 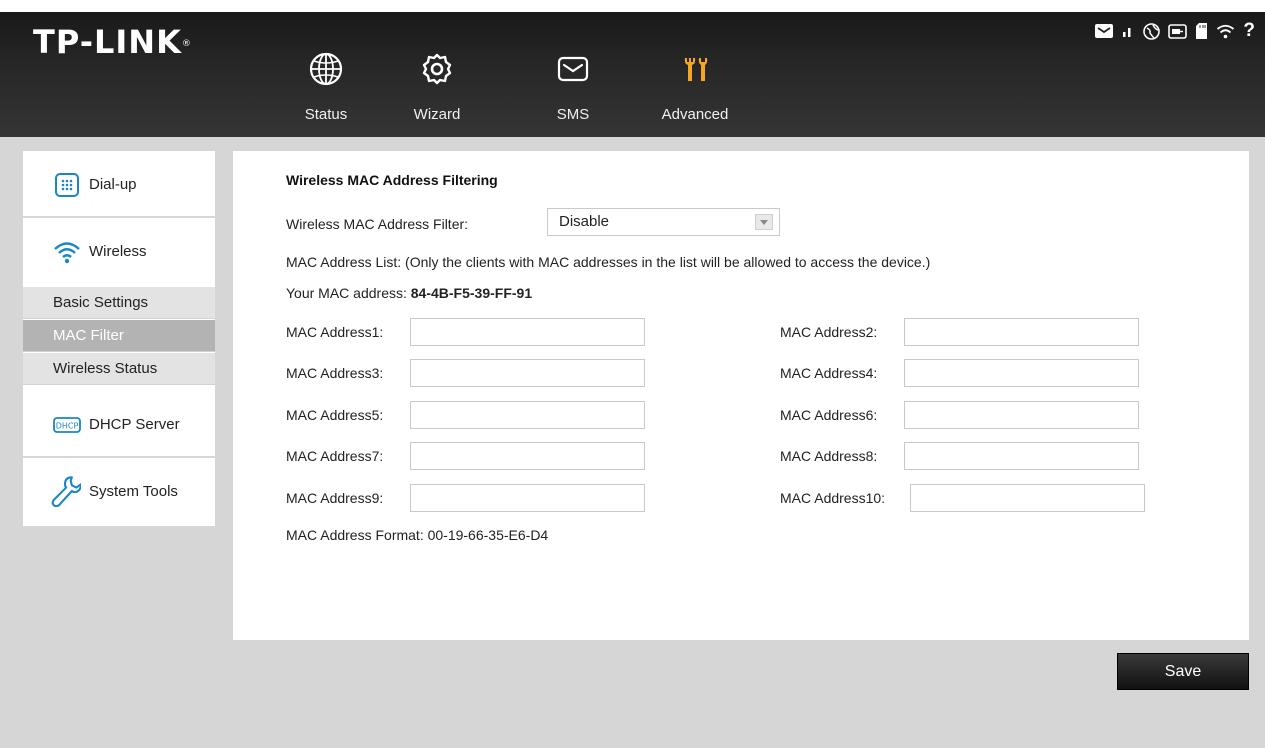 I want to click on mac-address-9-label: MAC Address9:, so click(x=335, y=498).